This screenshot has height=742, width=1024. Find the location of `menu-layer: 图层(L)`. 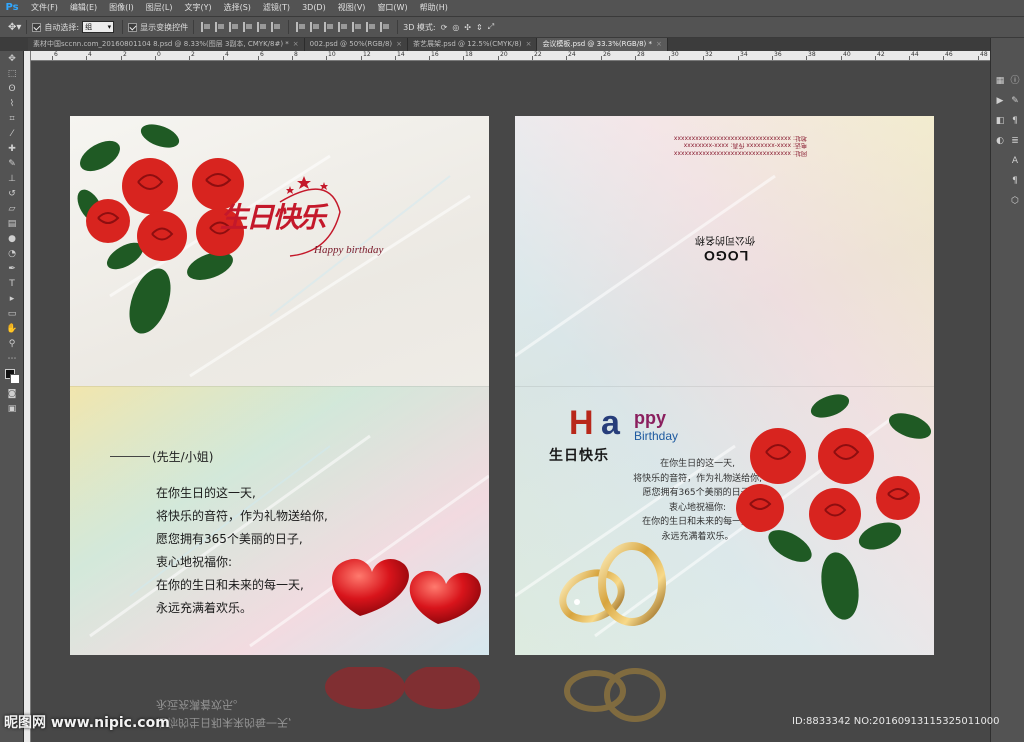

menu-layer: 图层(L) is located at coordinates (159, 8).